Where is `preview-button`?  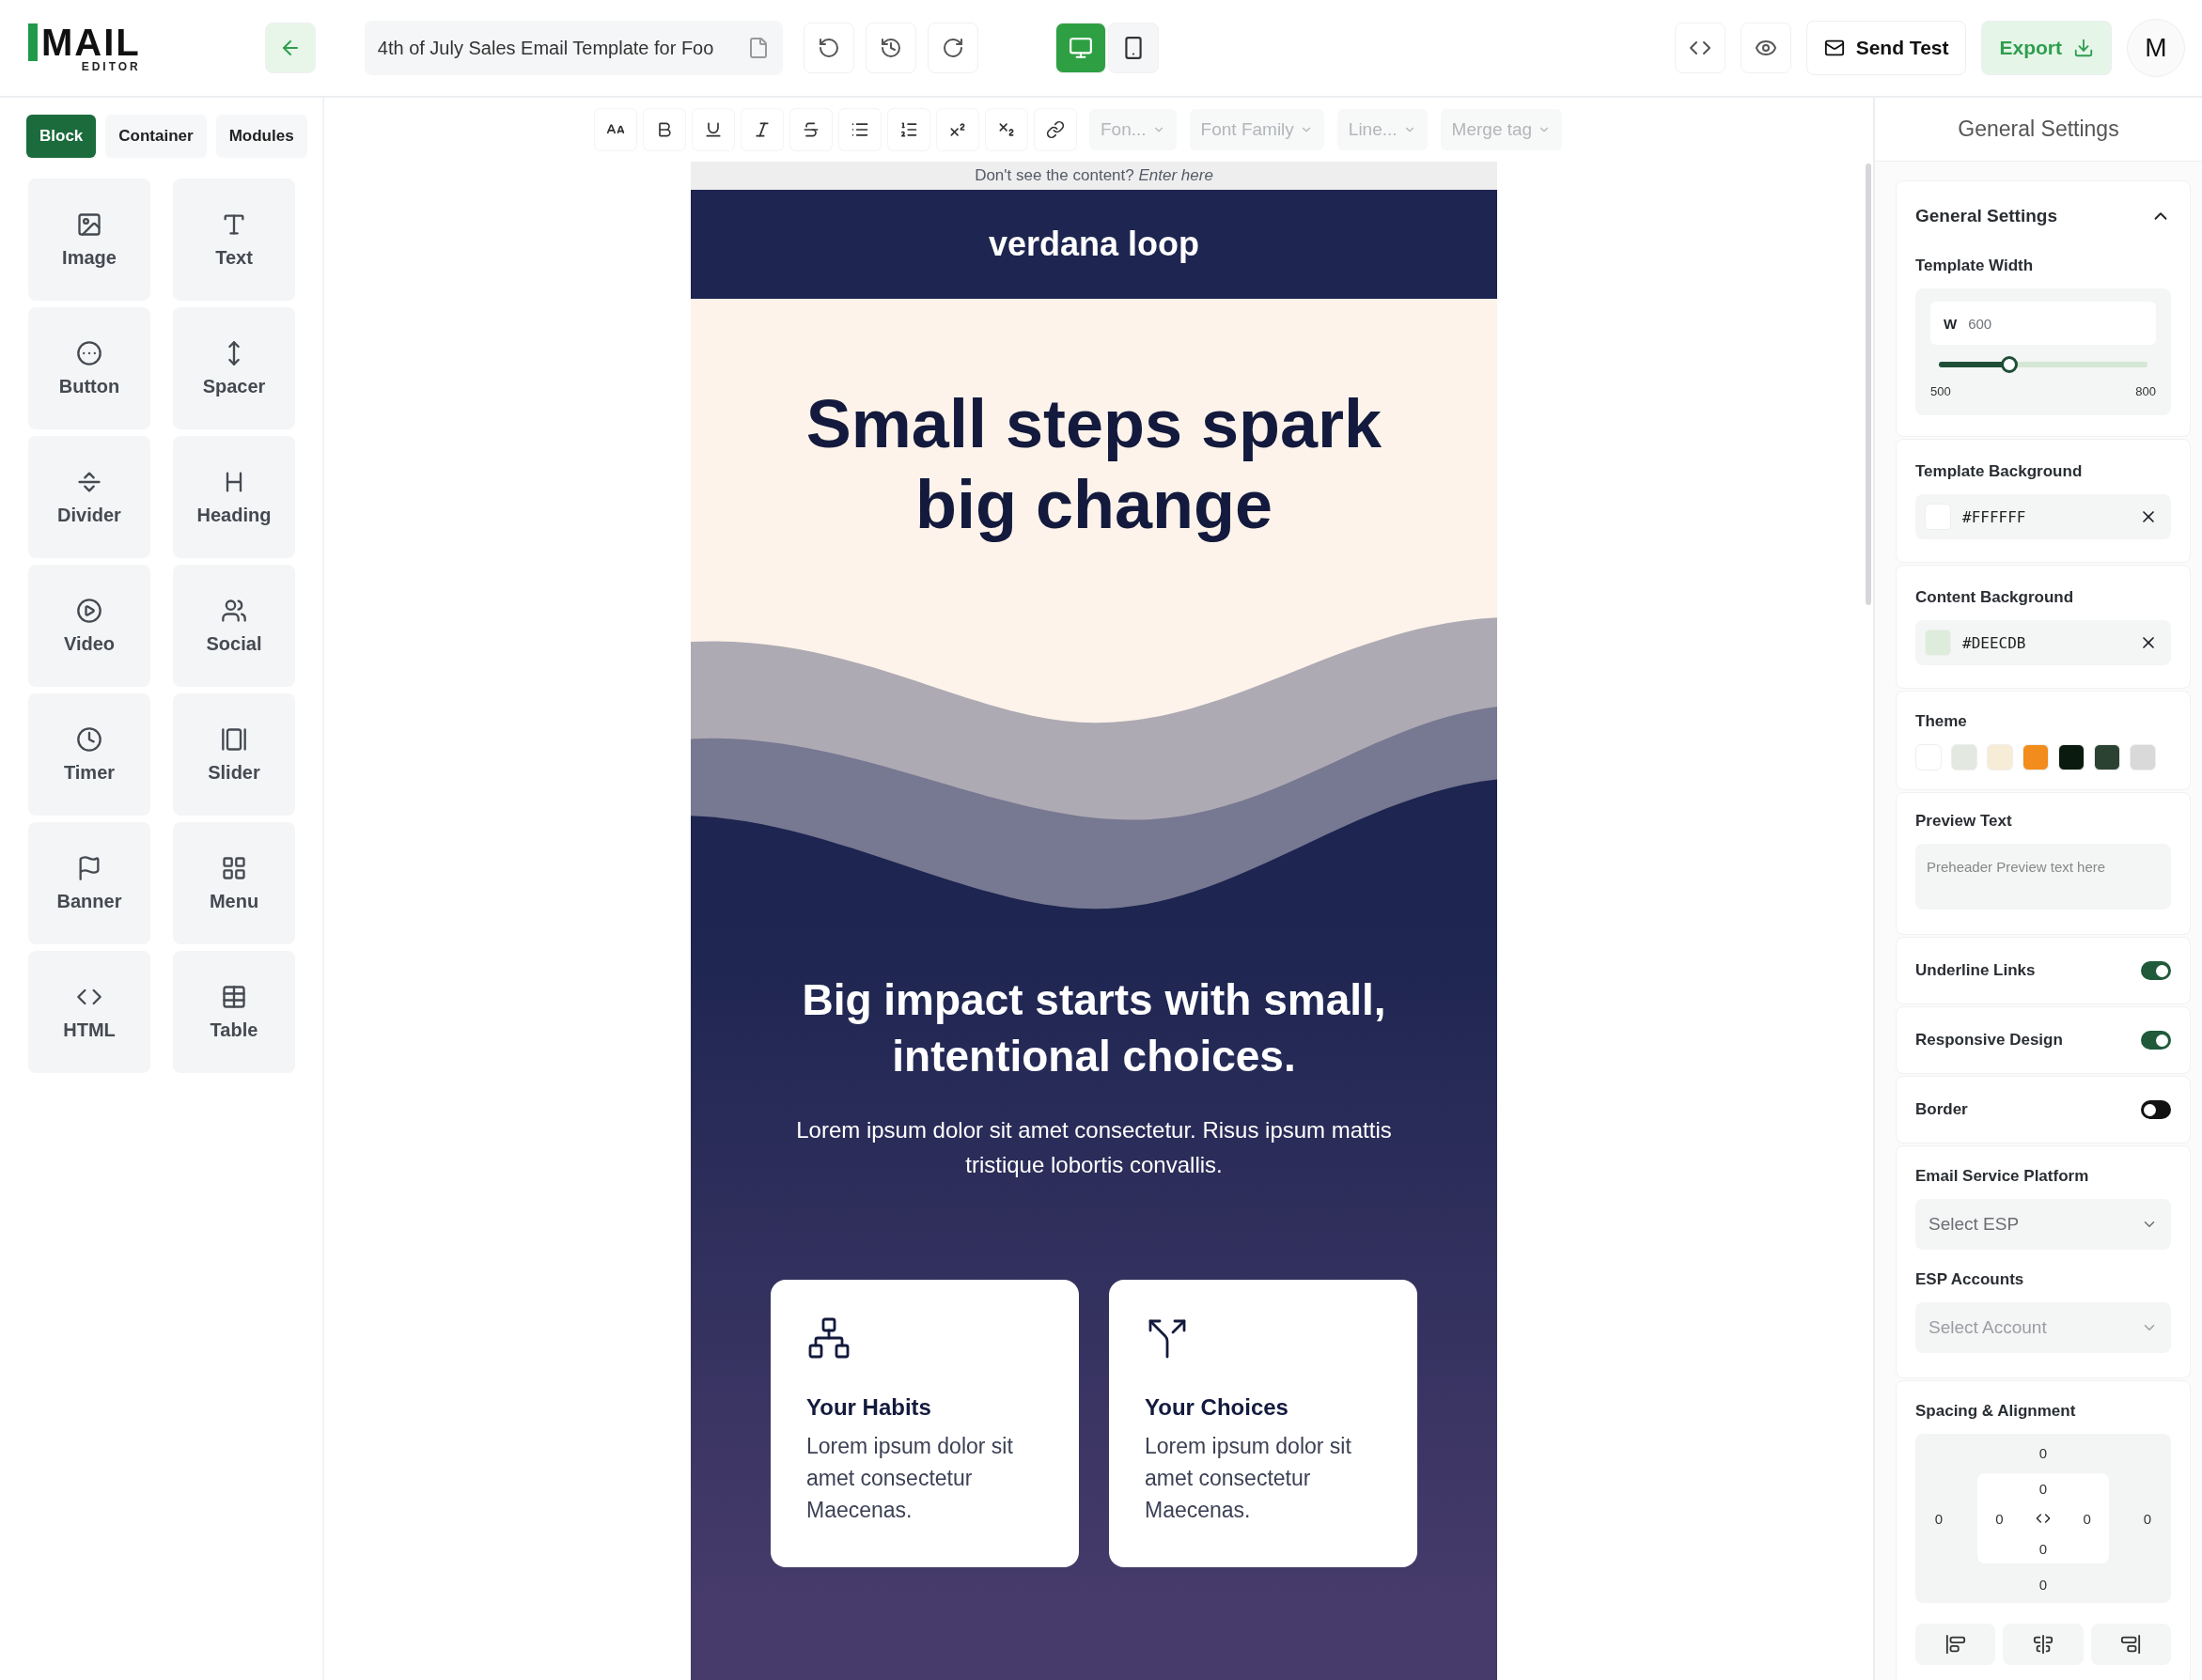
preview-button is located at coordinates (1765, 48).